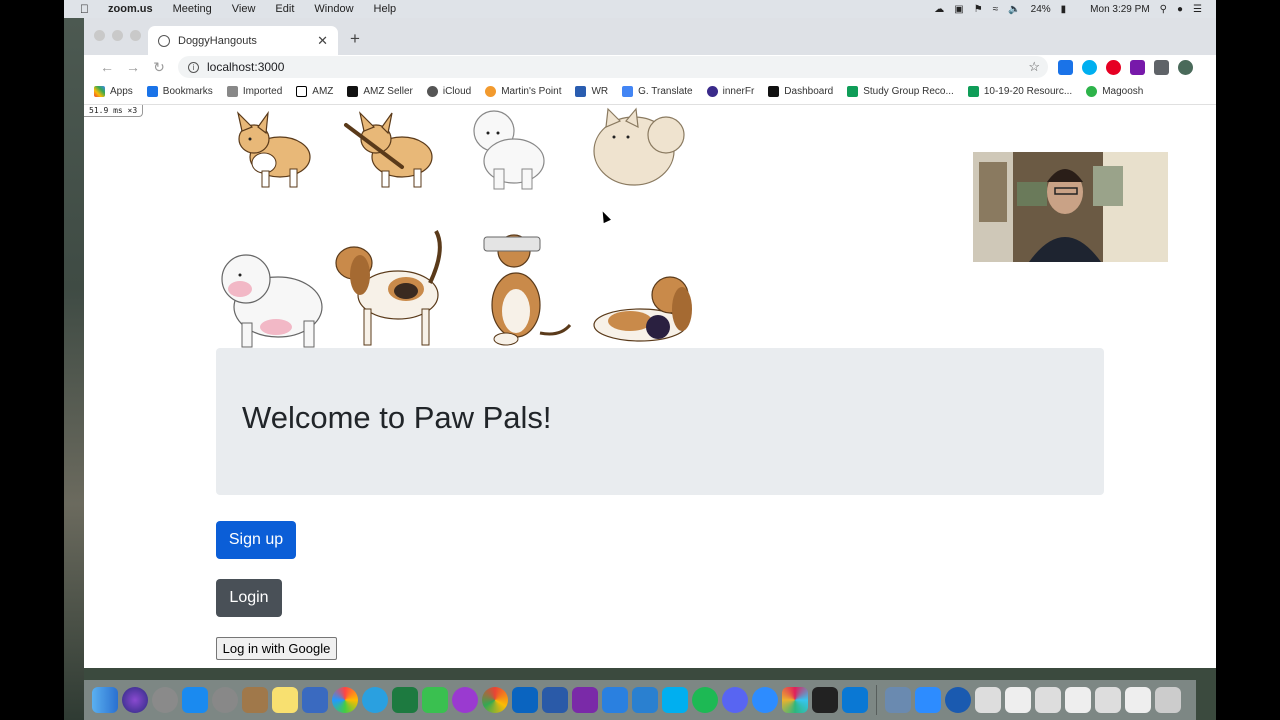 The width and height of the screenshot is (1280, 720). I want to click on minimize-window-icon, so click(117, 35).